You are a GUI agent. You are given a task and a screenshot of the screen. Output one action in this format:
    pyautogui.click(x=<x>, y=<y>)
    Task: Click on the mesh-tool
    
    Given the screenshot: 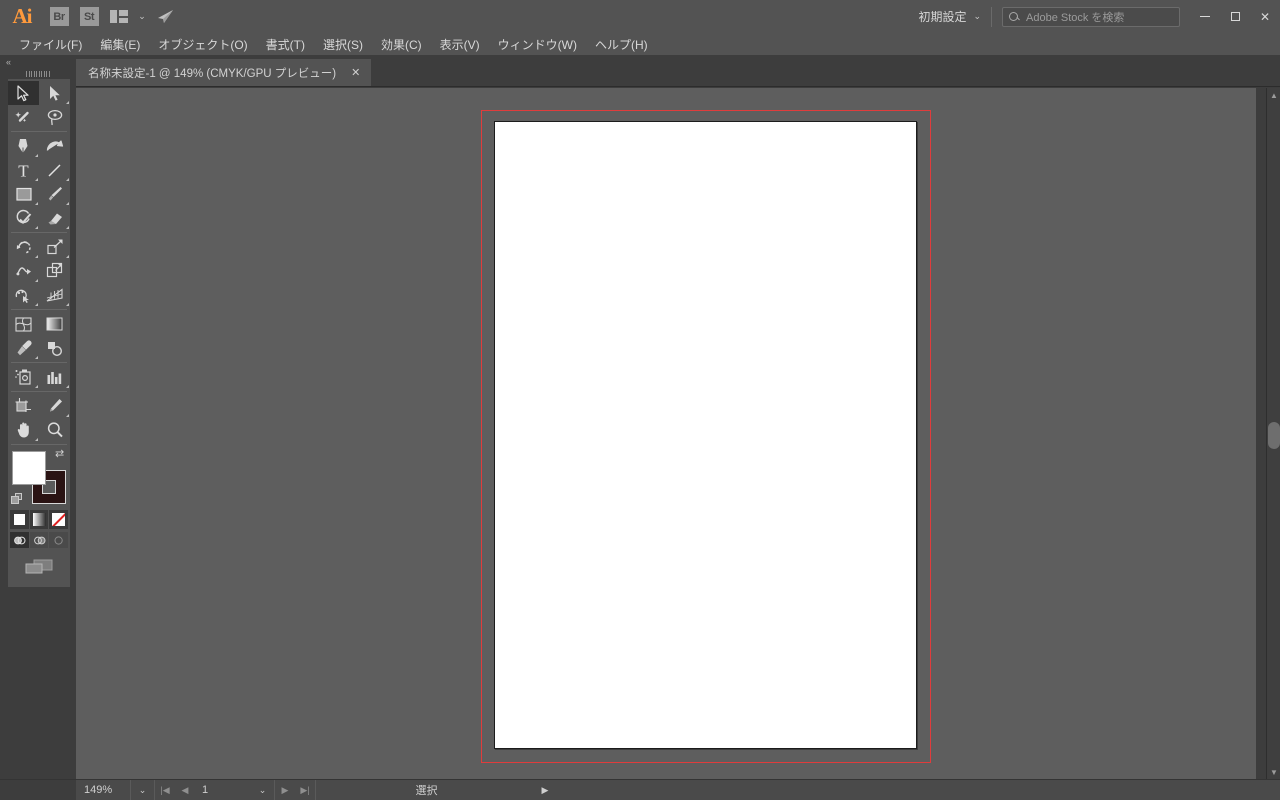 What is the action you would take?
    pyautogui.click(x=23, y=324)
    